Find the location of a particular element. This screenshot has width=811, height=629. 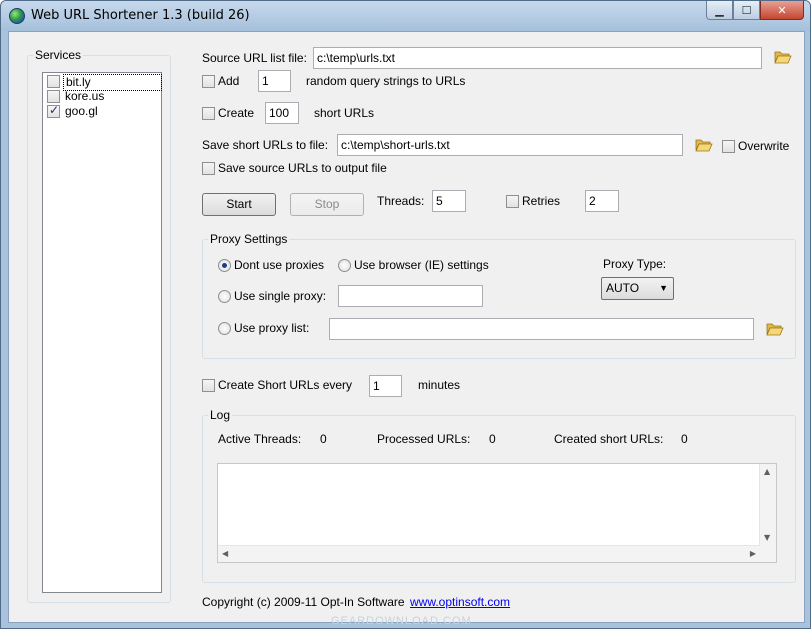

retries-label: Retries is located at coordinates (541, 201).